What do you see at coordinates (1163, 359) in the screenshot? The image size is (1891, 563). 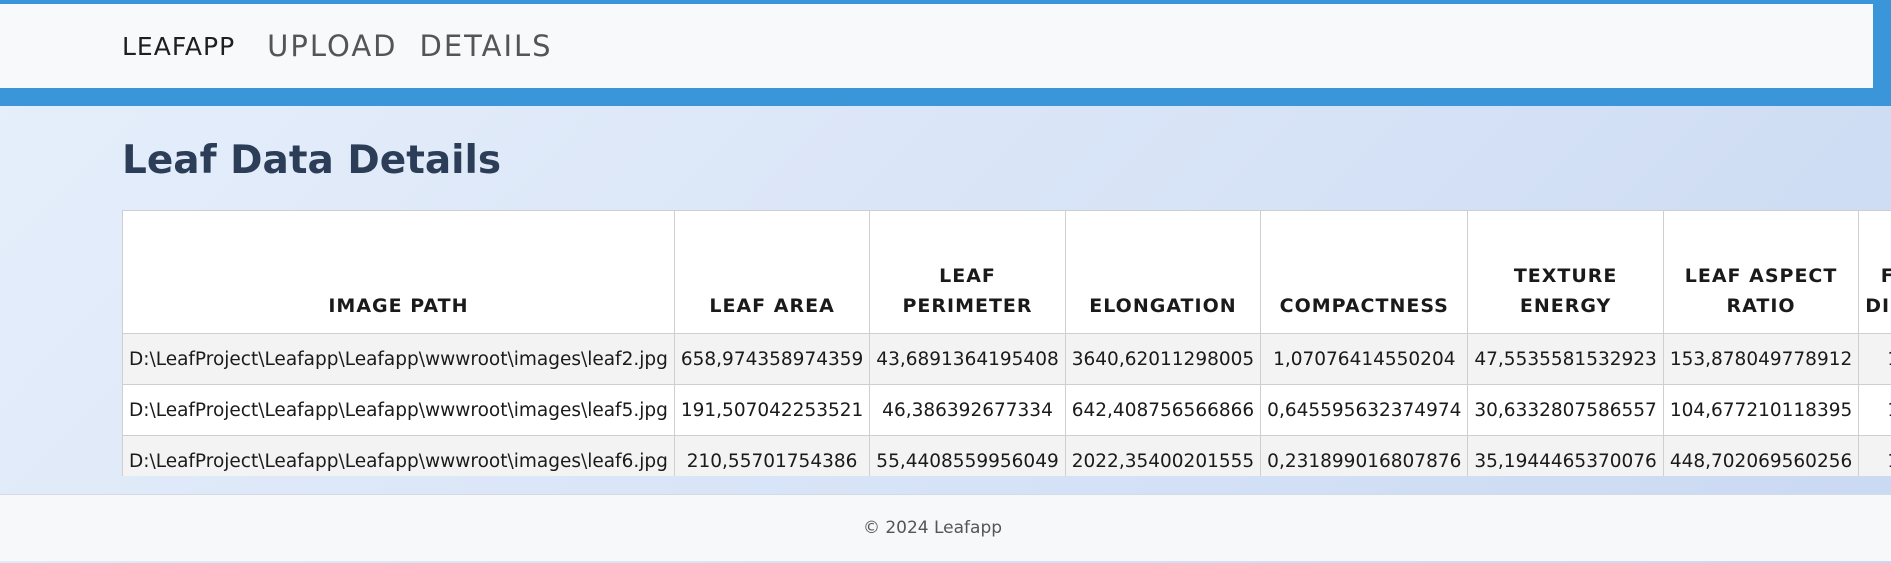 I see `cell-elongation: 3640,62011298005` at bounding box center [1163, 359].